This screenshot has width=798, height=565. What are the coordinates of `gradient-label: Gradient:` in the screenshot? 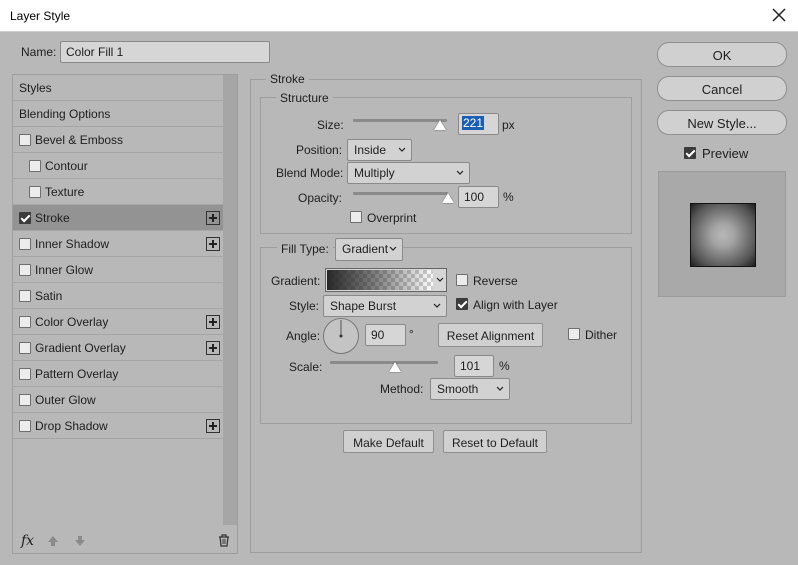 It's located at (296, 281).